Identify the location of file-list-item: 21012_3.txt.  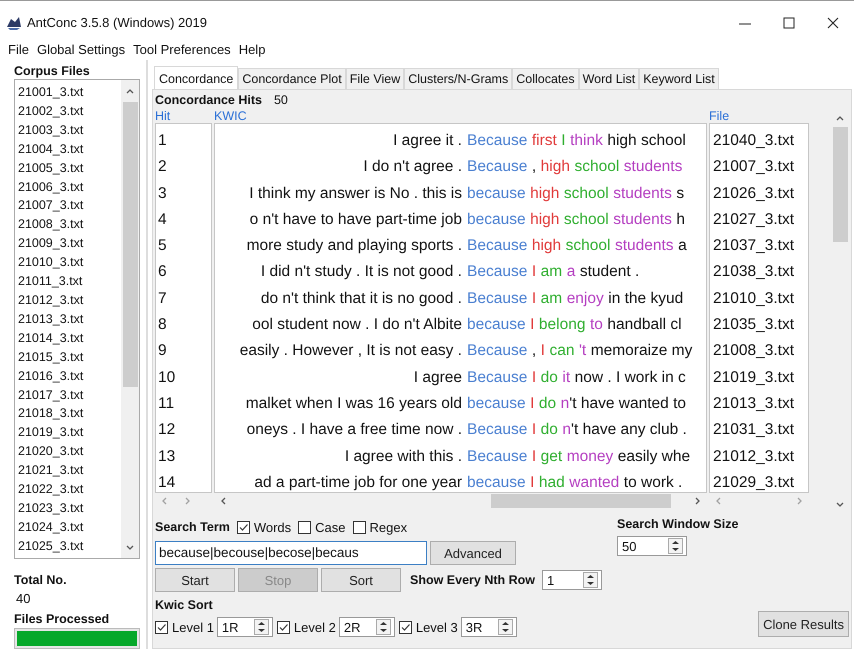
(69, 300).